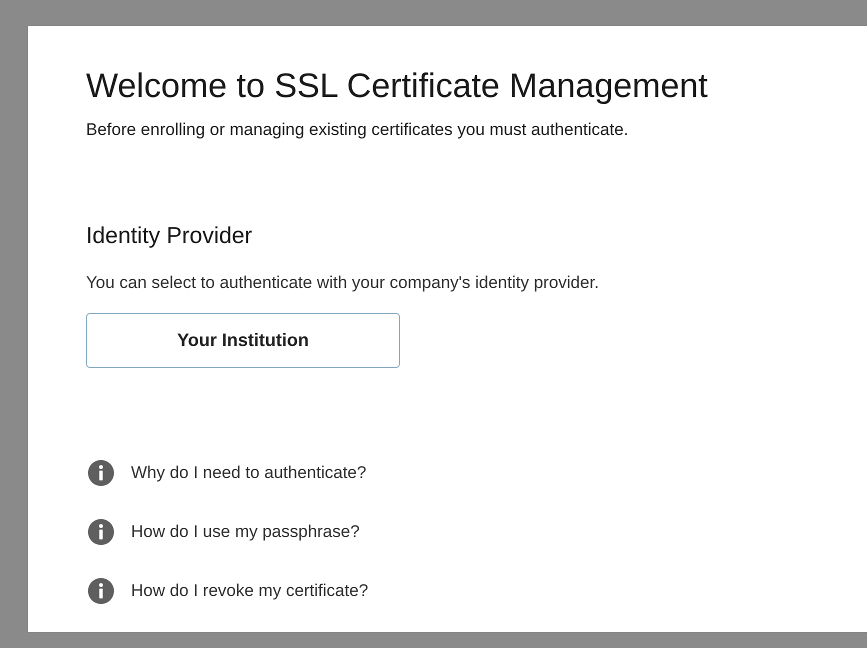 The height and width of the screenshot is (648, 867). I want to click on institution-button: Your Institution, so click(243, 340).